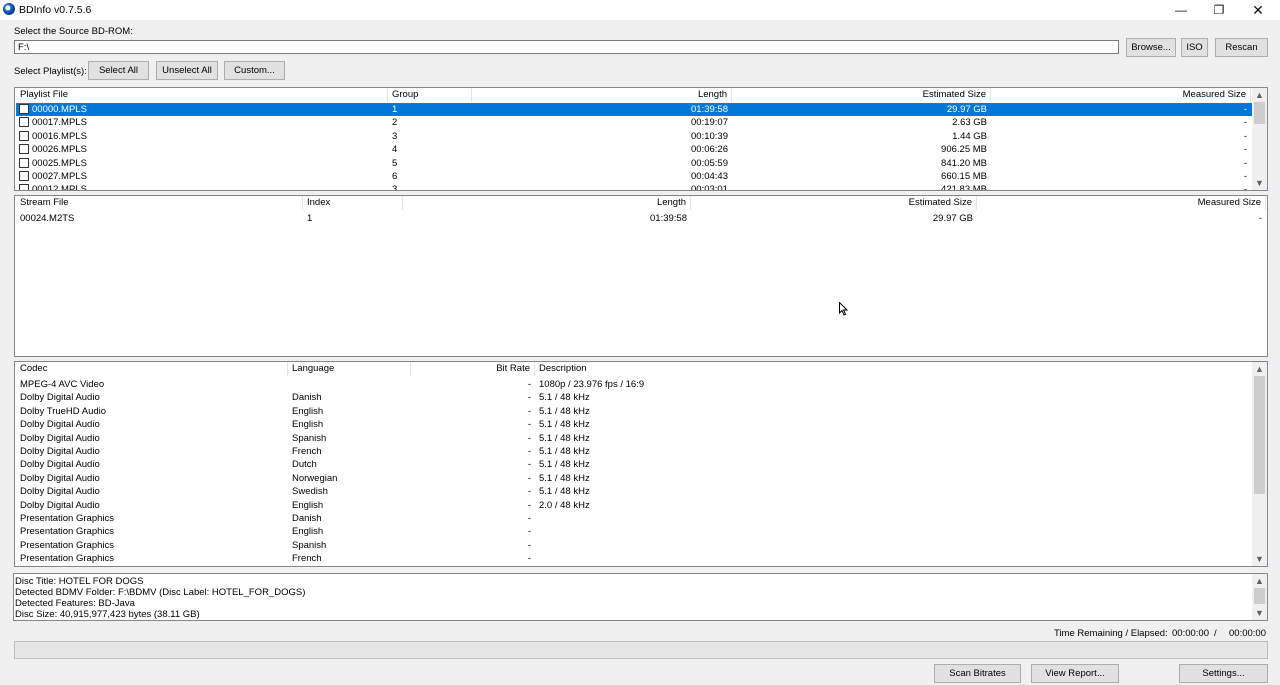 The height and width of the screenshot is (685, 1280). Describe the element at coordinates (75, 603) in the screenshot. I see `disc-info-line: Detected Features: BD-Java` at that location.